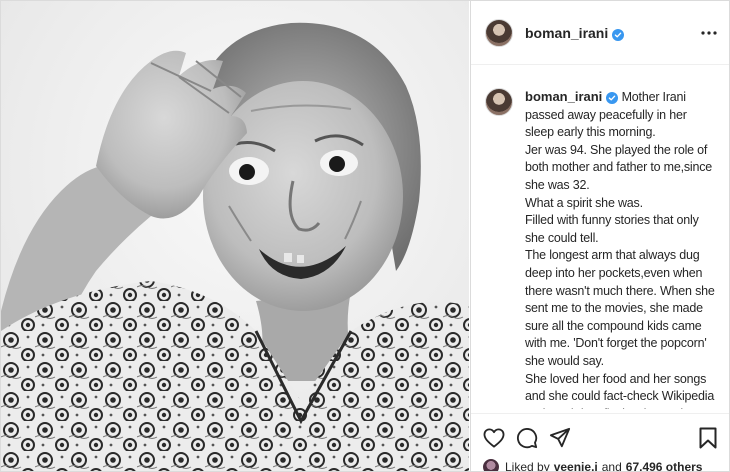 The height and width of the screenshot is (472, 730). What do you see at coordinates (563, 96) in the screenshot?
I see `caption-username: boman_irani` at bounding box center [563, 96].